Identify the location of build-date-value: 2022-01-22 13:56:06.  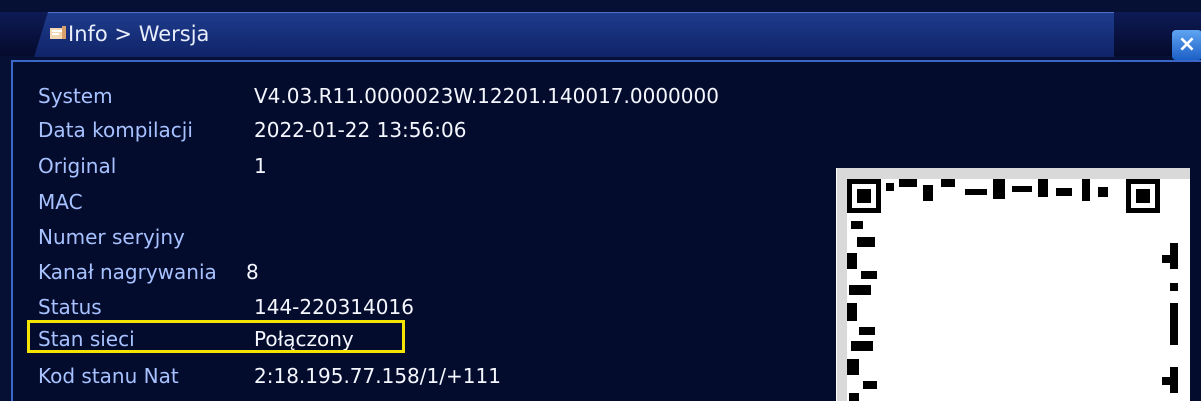
(360, 130).